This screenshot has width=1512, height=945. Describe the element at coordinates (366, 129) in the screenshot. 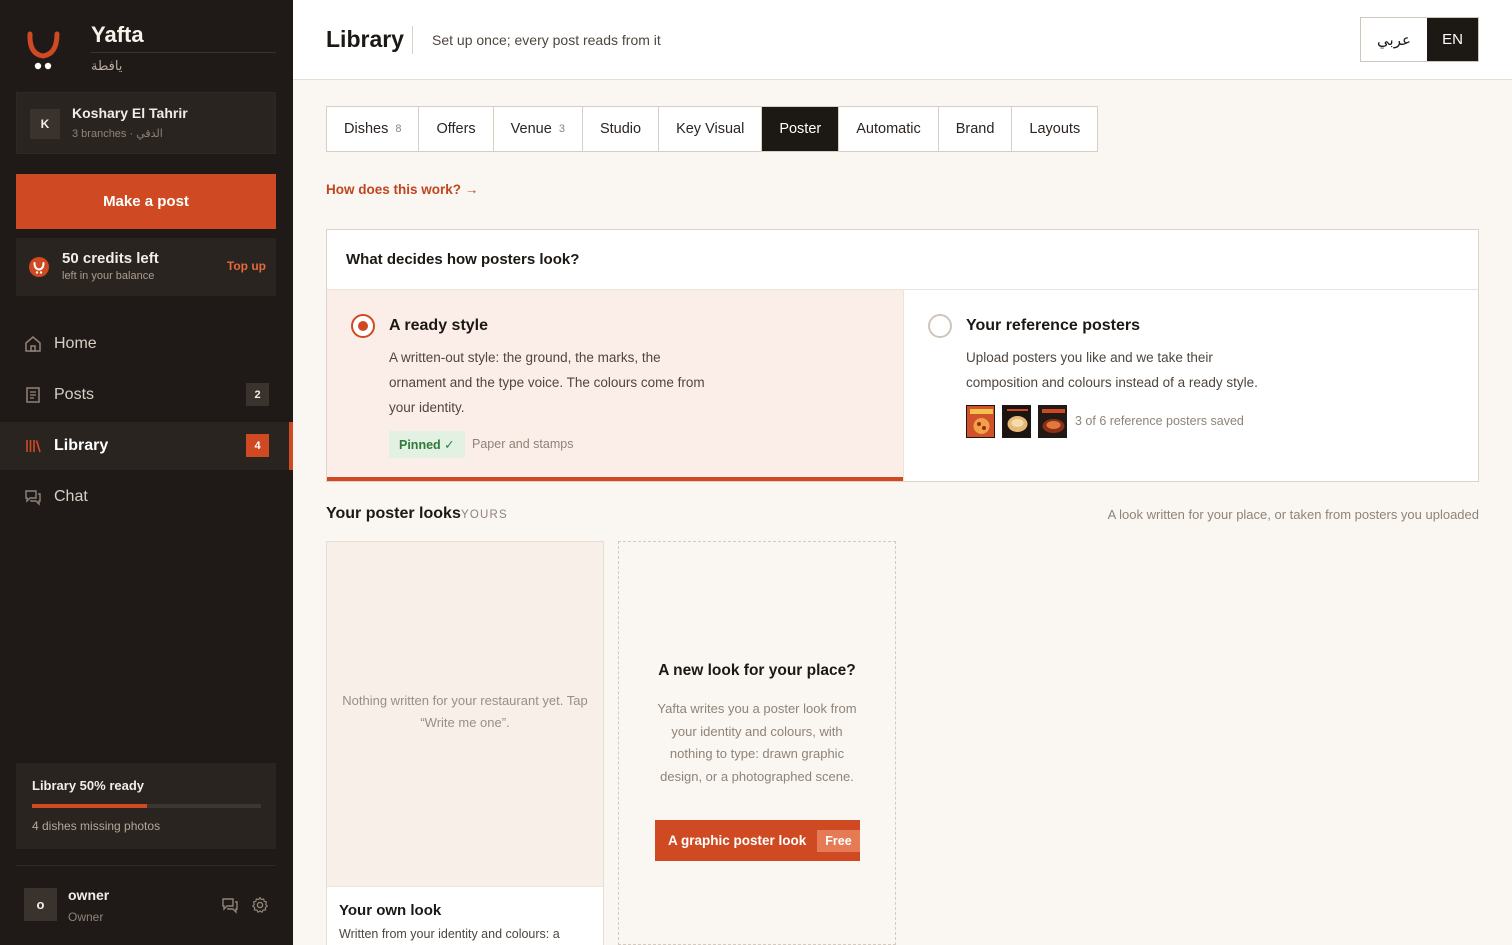

I see `tab-label: Dishes` at that location.